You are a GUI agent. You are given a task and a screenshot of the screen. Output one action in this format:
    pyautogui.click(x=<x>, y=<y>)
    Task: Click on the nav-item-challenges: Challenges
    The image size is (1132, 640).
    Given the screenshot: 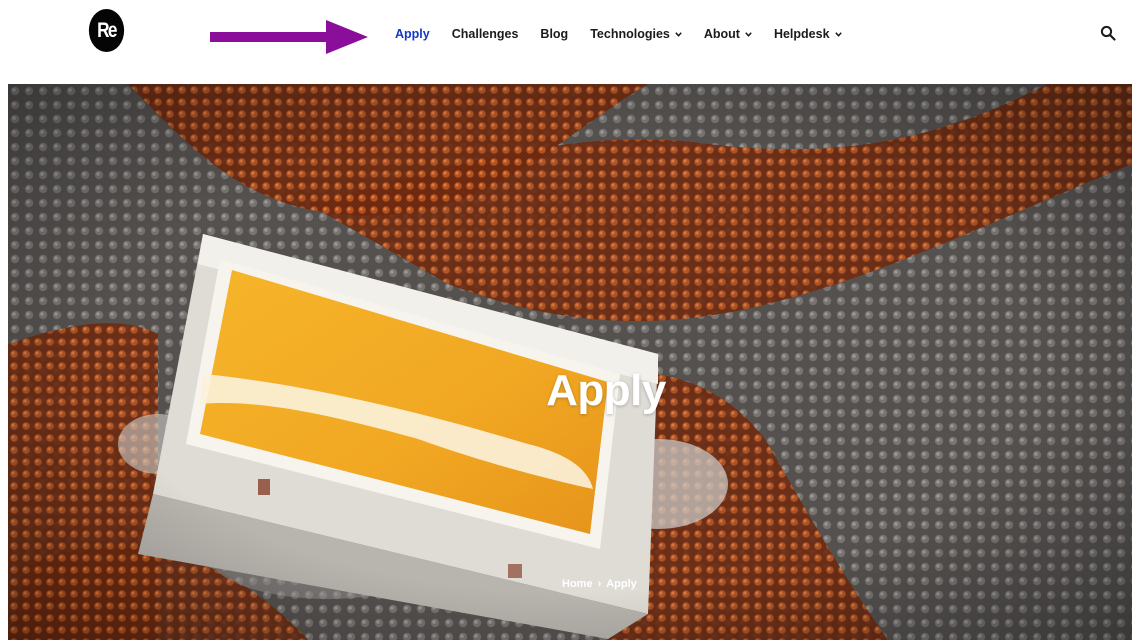 What is the action you would take?
    pyautogui.click(x=485, y=34)
    